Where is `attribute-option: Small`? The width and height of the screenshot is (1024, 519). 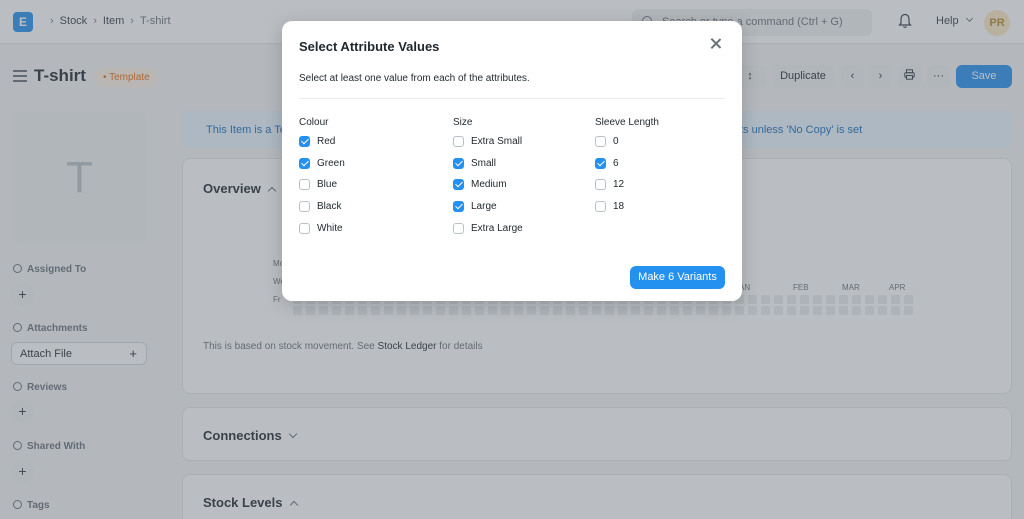
attribute-option: Small is located at coordinates (488, 168).